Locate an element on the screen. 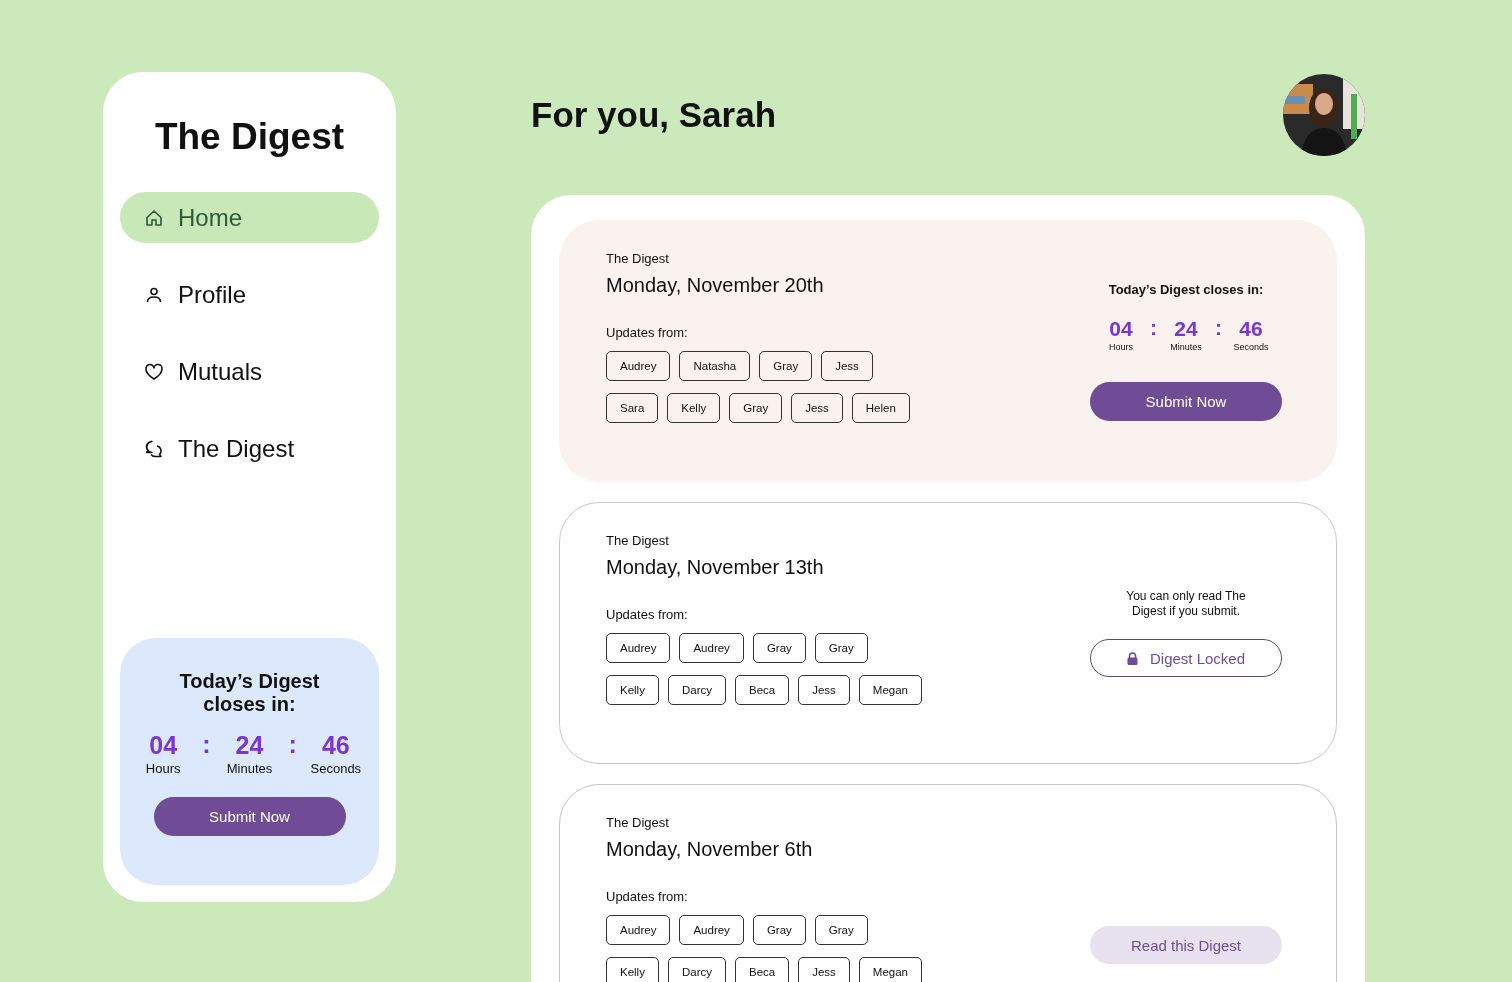 This screenshot has height=982, width=1512. nav-item: Home is located at coordinates (249, 217).